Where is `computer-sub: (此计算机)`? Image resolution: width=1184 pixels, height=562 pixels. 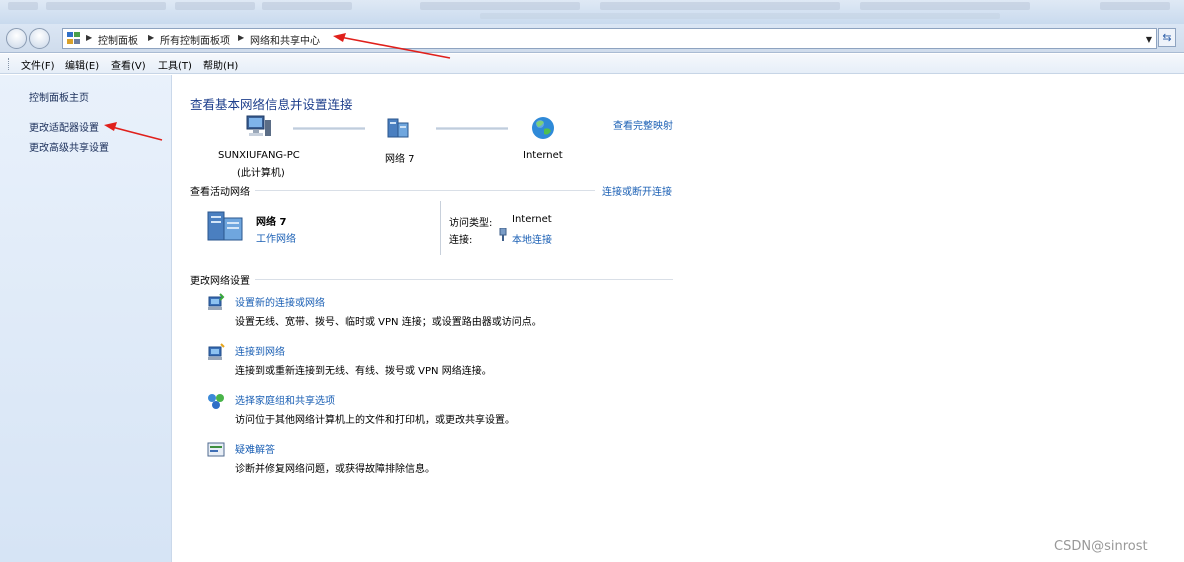
computer-sub: (此计算机) is located at coordinates (261, 173).